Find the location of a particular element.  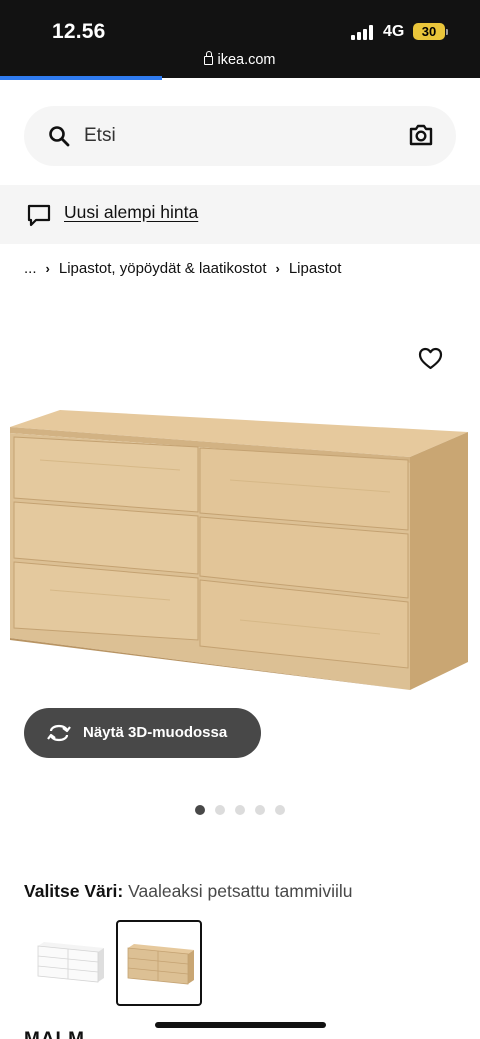

url-text: ikea.com is located at coordinates (246, 60).